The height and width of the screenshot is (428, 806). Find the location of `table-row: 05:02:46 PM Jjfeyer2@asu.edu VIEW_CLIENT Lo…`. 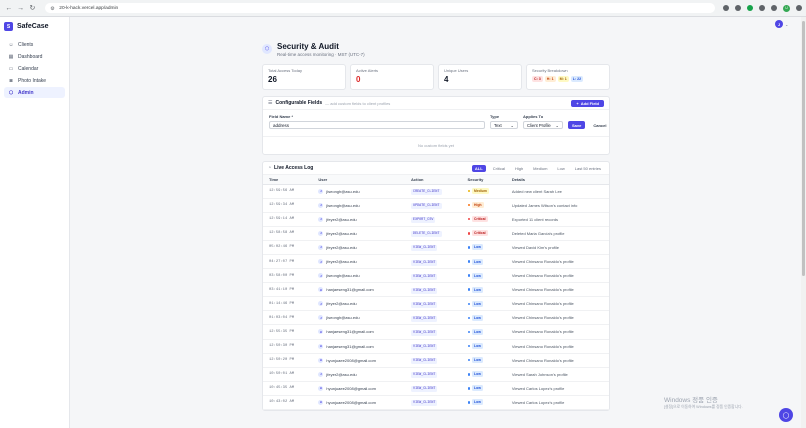

table-row: 05:02:46 PM Jjfeyer2@asu.edu VIEW_CLIENT Lo… is located at coordinates (436, 247).